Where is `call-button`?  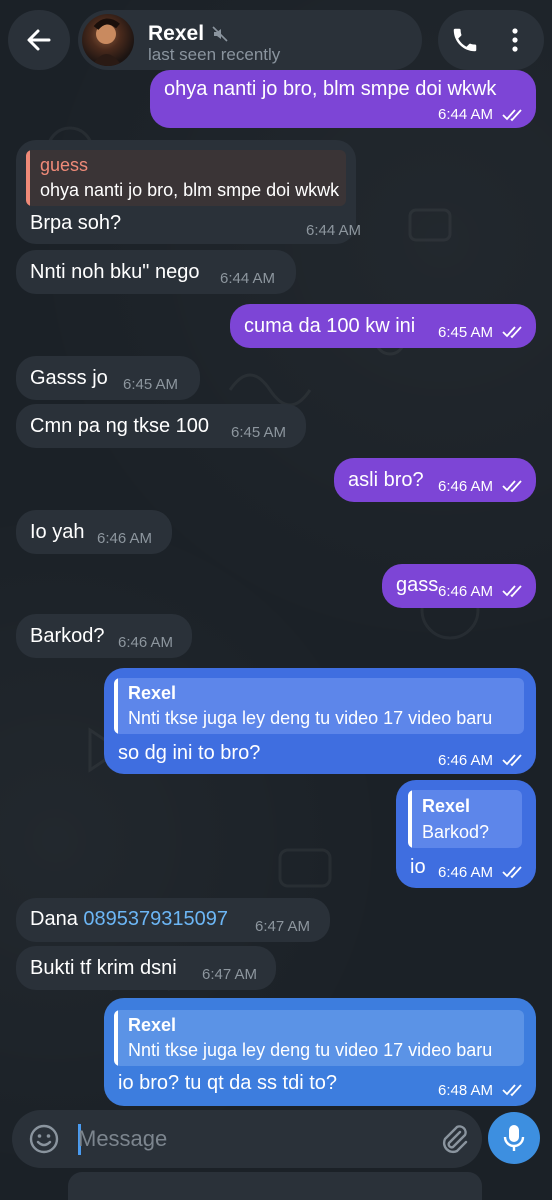 call-button is located at coordinates (465, 40).